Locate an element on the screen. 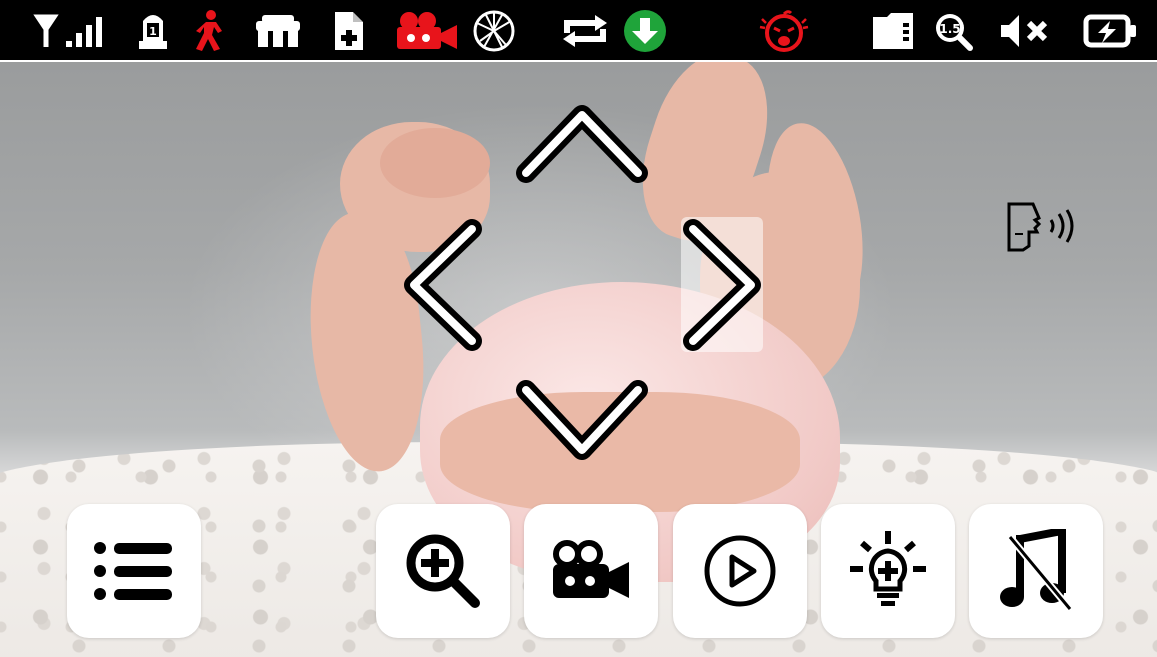  chevron-up-icon is located at coordinates (582, 144).